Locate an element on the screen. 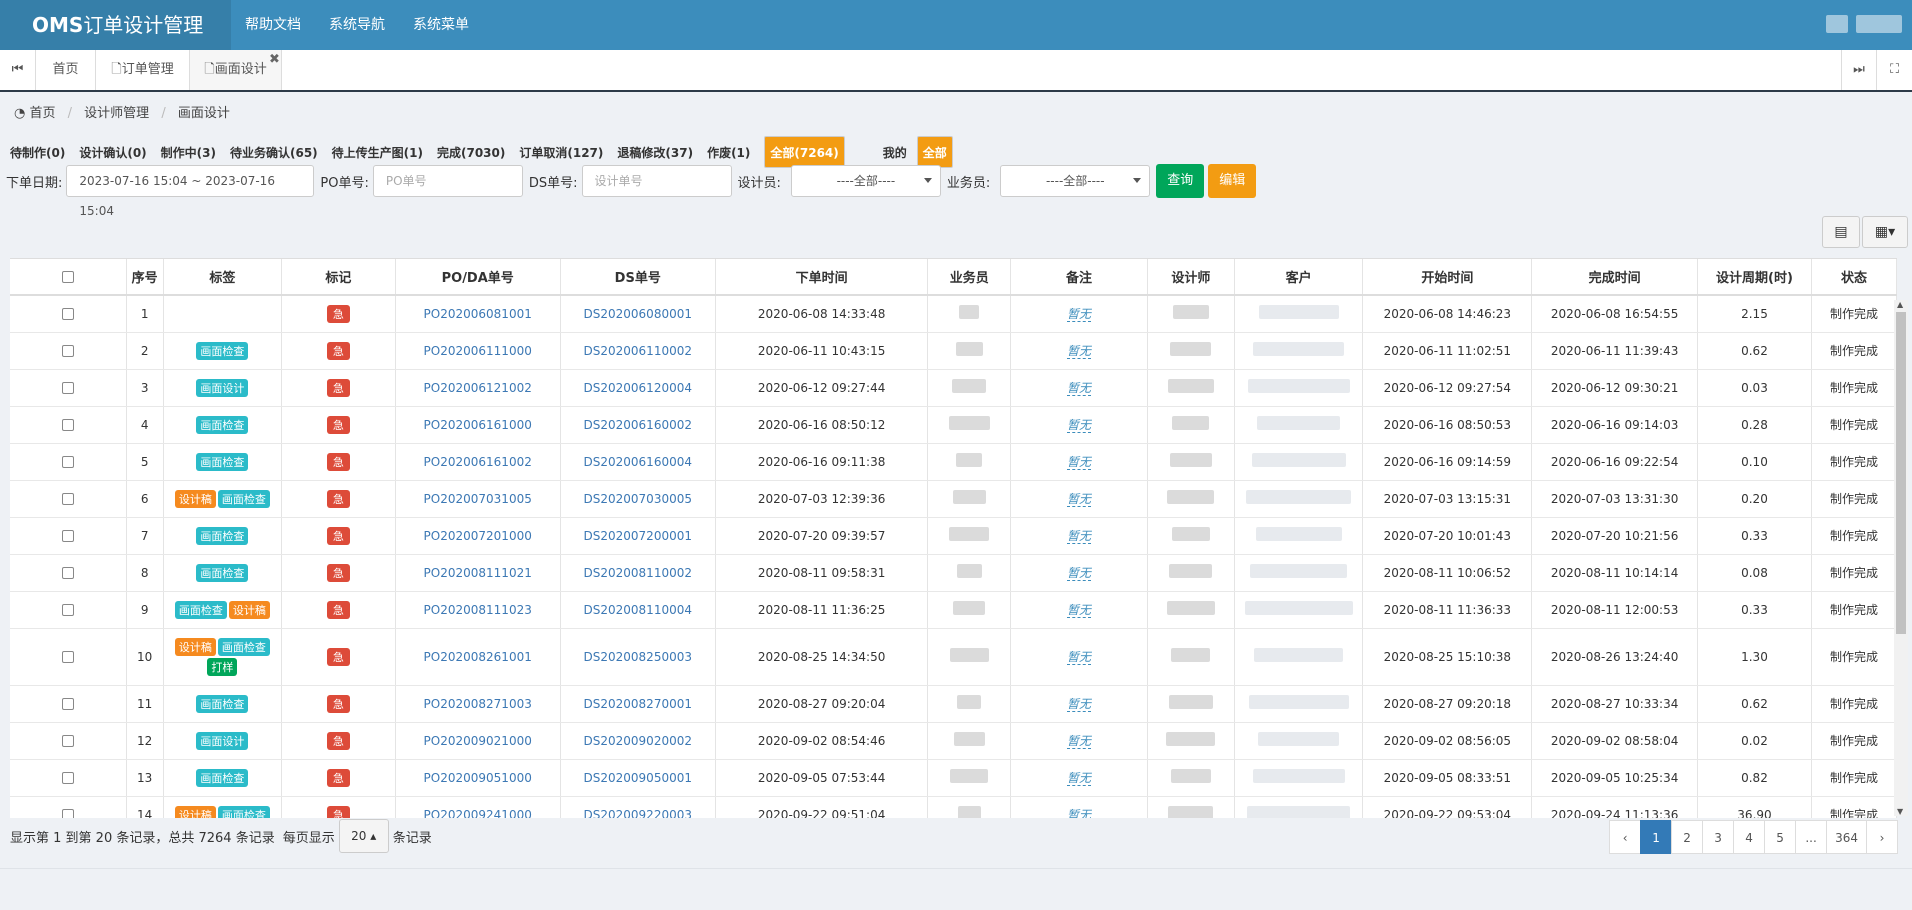  filter-await-upload: 待上传生产图(1) is located at coordinates (377, 152).